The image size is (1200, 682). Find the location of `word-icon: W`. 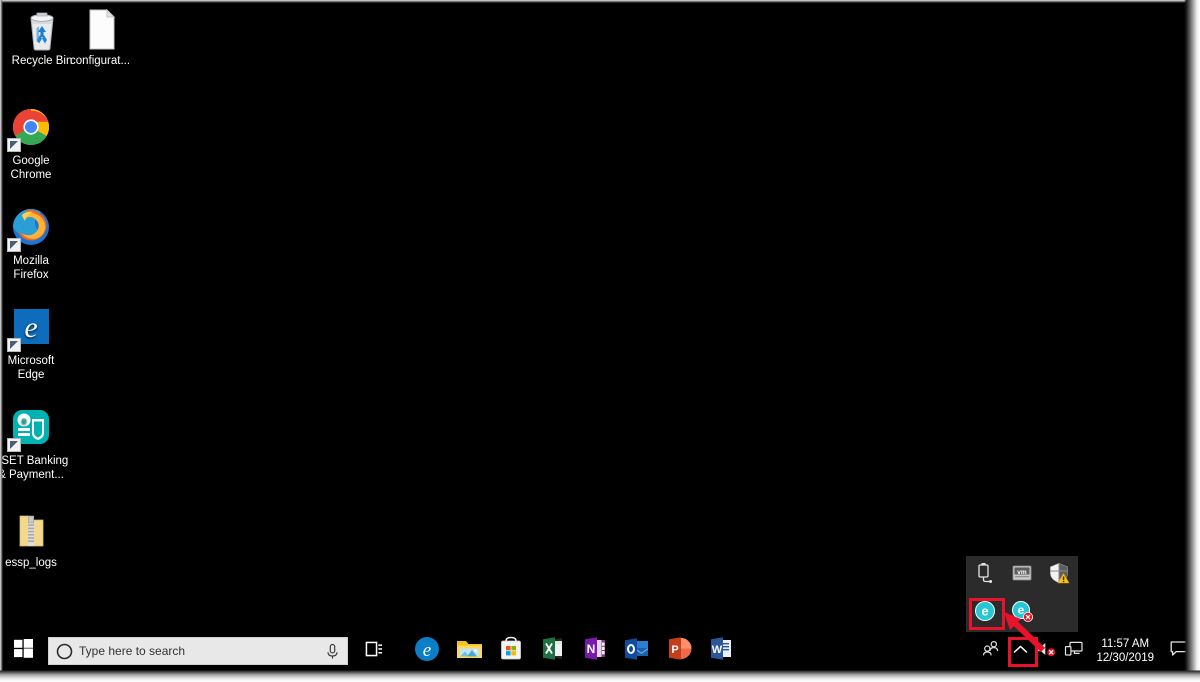

word-icon: W is located at coordinates (721, 651).